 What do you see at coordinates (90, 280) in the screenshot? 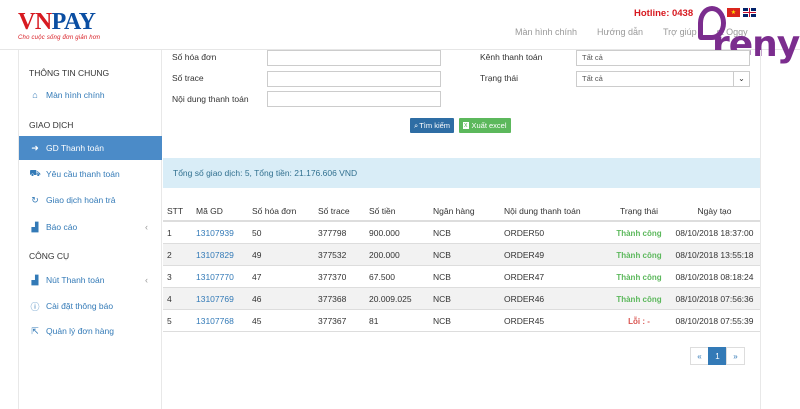
I see `sidebar-item-pay-button: ▟ Nút Thanh toán ‹` at bounding box center [90, 280].